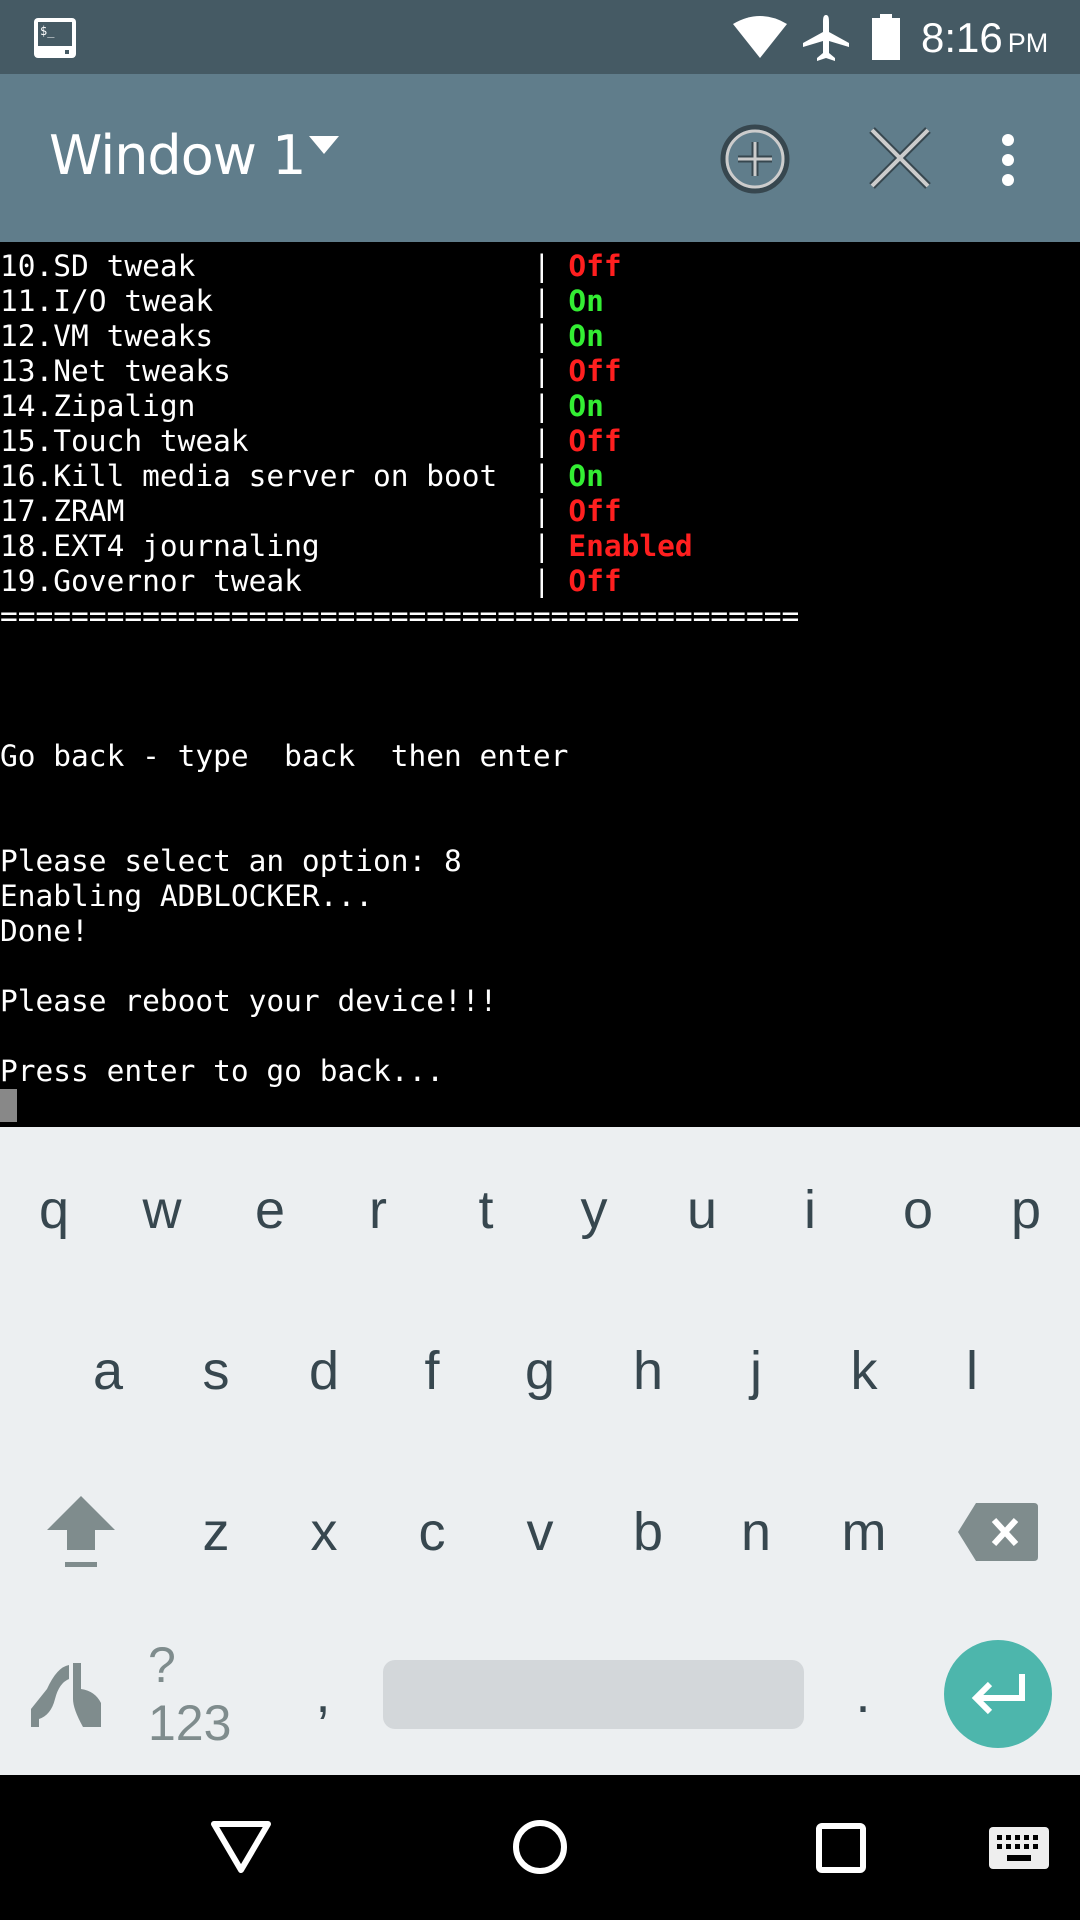 This screenshot has width=1080, height=1920. I want to click on shift-key, so click(81, 1532).